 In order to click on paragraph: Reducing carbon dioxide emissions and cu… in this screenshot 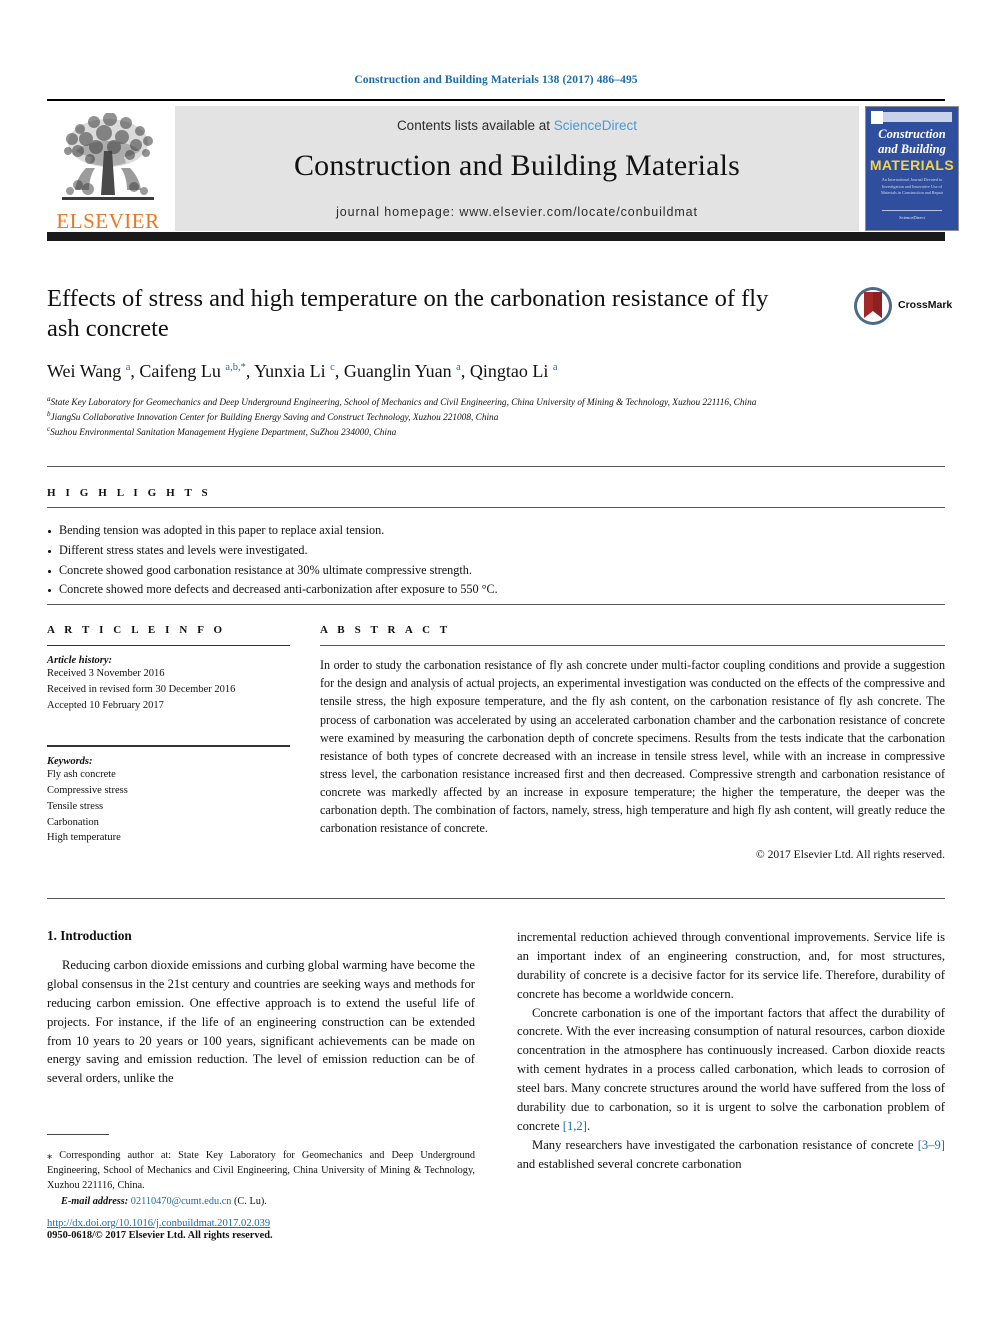, I will do `click(261, 1022)`.